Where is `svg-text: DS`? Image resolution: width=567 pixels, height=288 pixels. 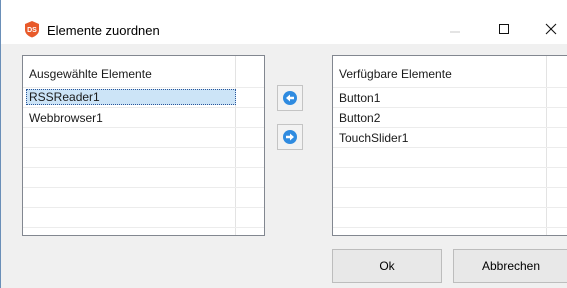 svg-text: DS is located at coordinates (32, 30).